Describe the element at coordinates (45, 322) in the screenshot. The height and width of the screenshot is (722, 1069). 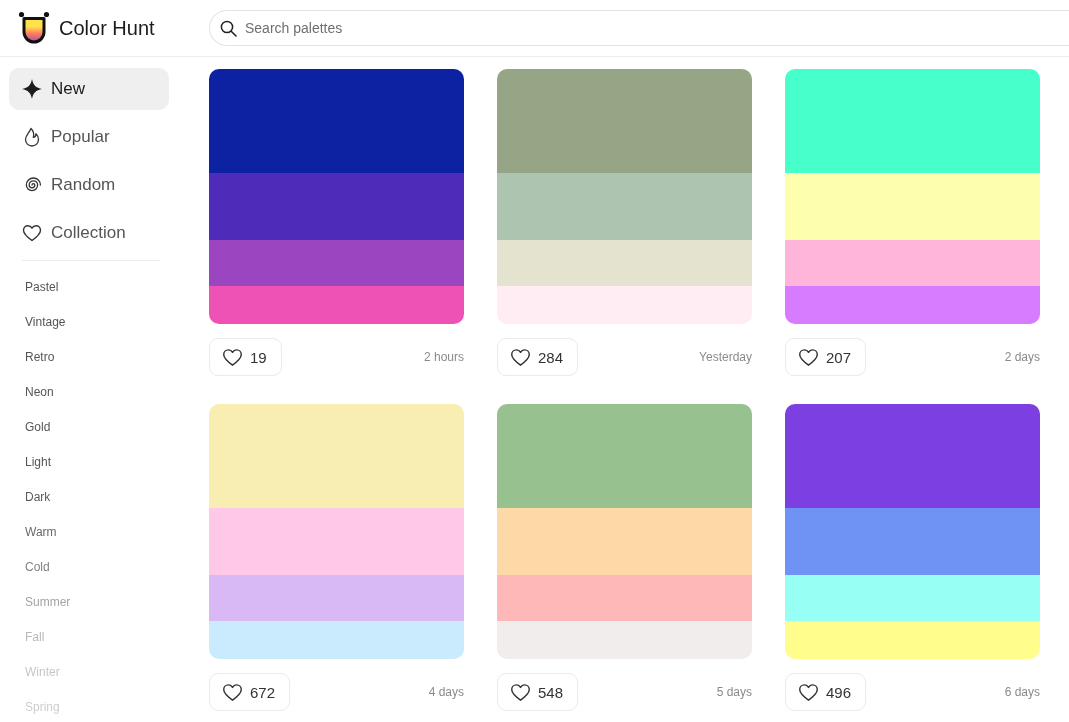
I see `tag-link: Vintage` at that location.